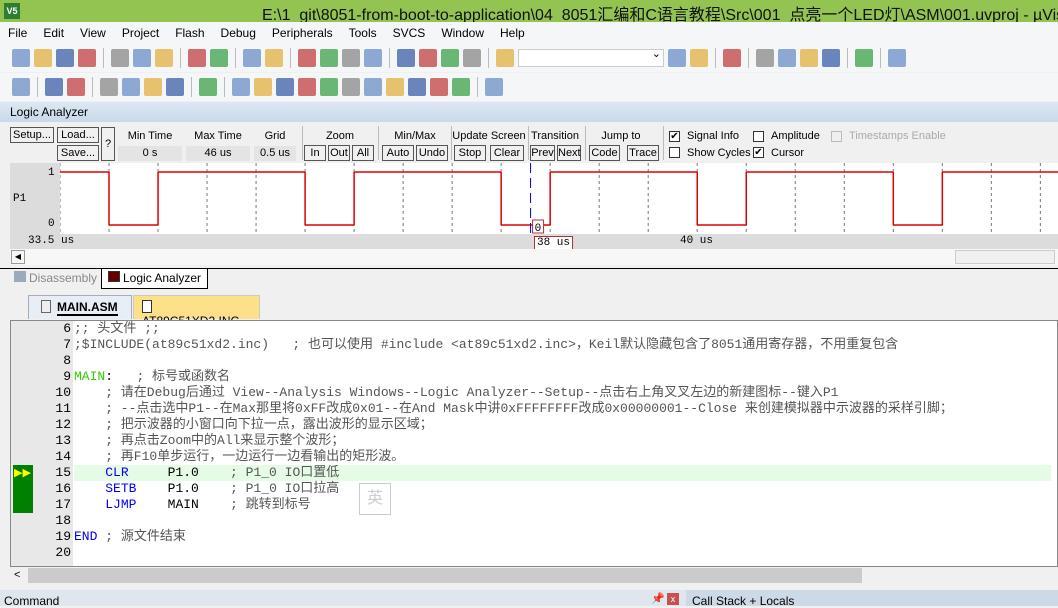  Describe the element at coordinates (351, 58) in the screenshot. I see `next-bookmark-icon` at that location.